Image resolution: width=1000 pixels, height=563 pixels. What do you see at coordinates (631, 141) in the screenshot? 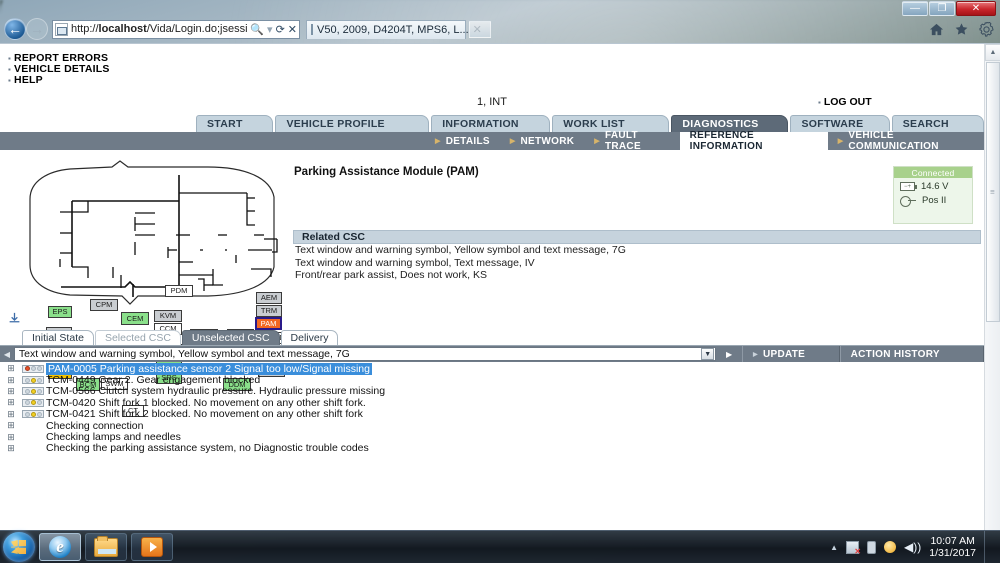
I see `subtab-fault-trace: ▶ FAULT TRACE` at bounding box center [631, 141].